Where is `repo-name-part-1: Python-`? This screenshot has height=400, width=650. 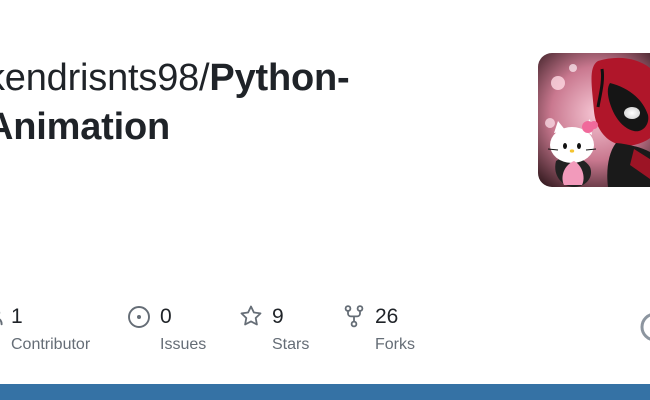
repo-name-part-1: Python- is located at coordinates (279, 78).